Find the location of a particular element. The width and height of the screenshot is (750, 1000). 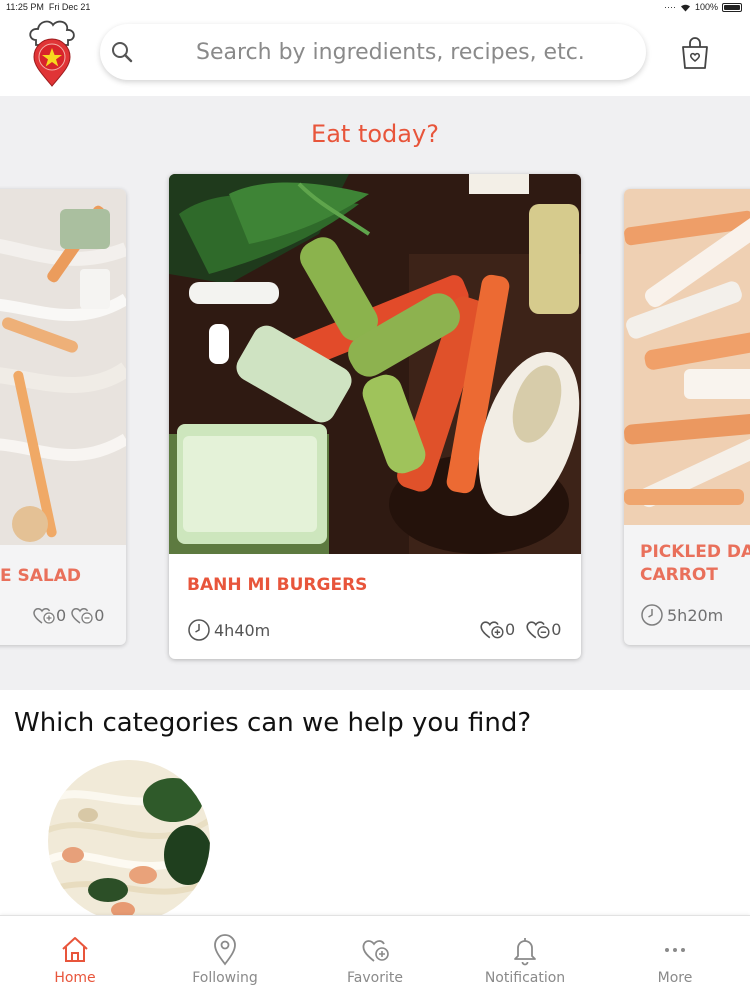

category-photo is located at coordinates (129, 841).